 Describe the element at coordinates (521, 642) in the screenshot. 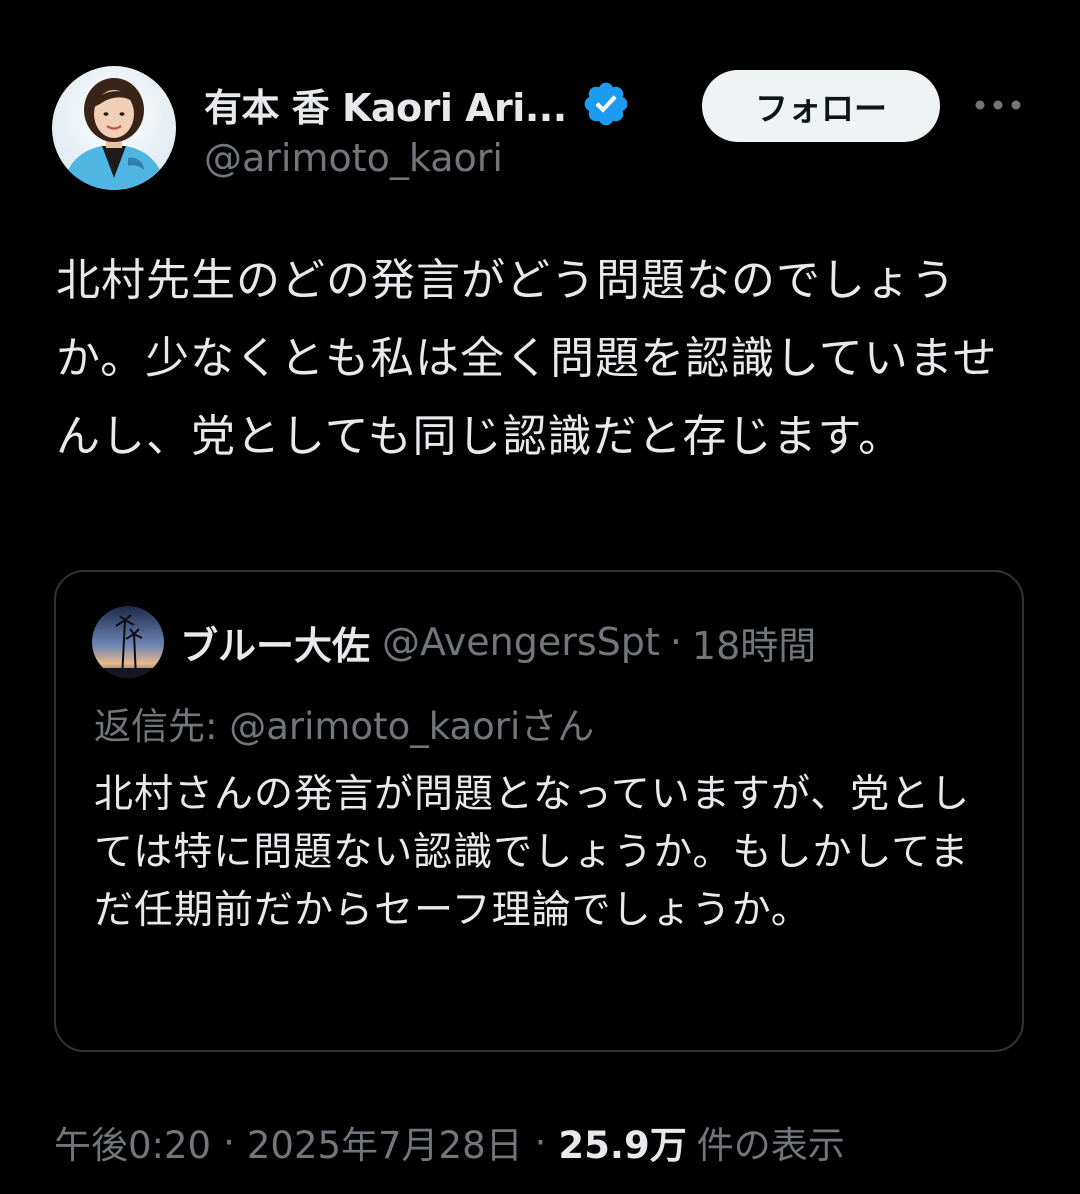

I see `quoted-author-handle: @AvengersSpt` at that location.